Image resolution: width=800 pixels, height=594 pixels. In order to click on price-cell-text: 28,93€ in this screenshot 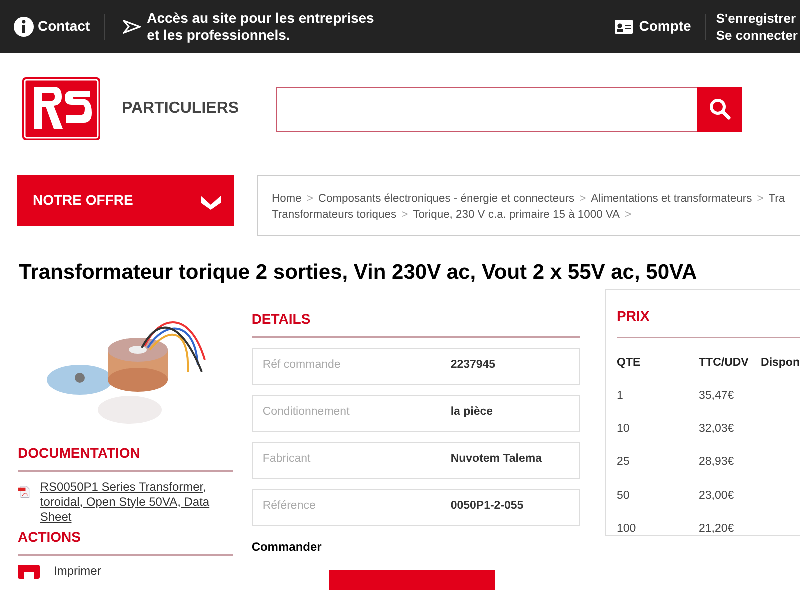, I will do `click(716, 462)`.